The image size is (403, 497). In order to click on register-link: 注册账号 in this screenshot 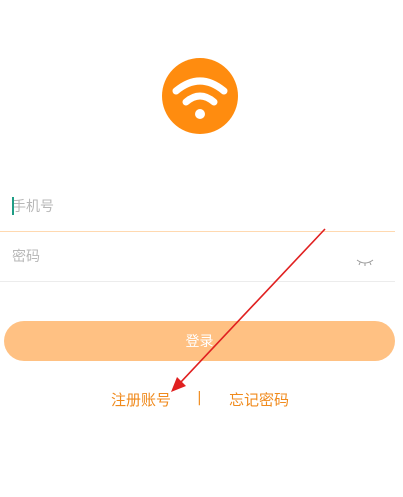, I will do `click(141, 399)`.